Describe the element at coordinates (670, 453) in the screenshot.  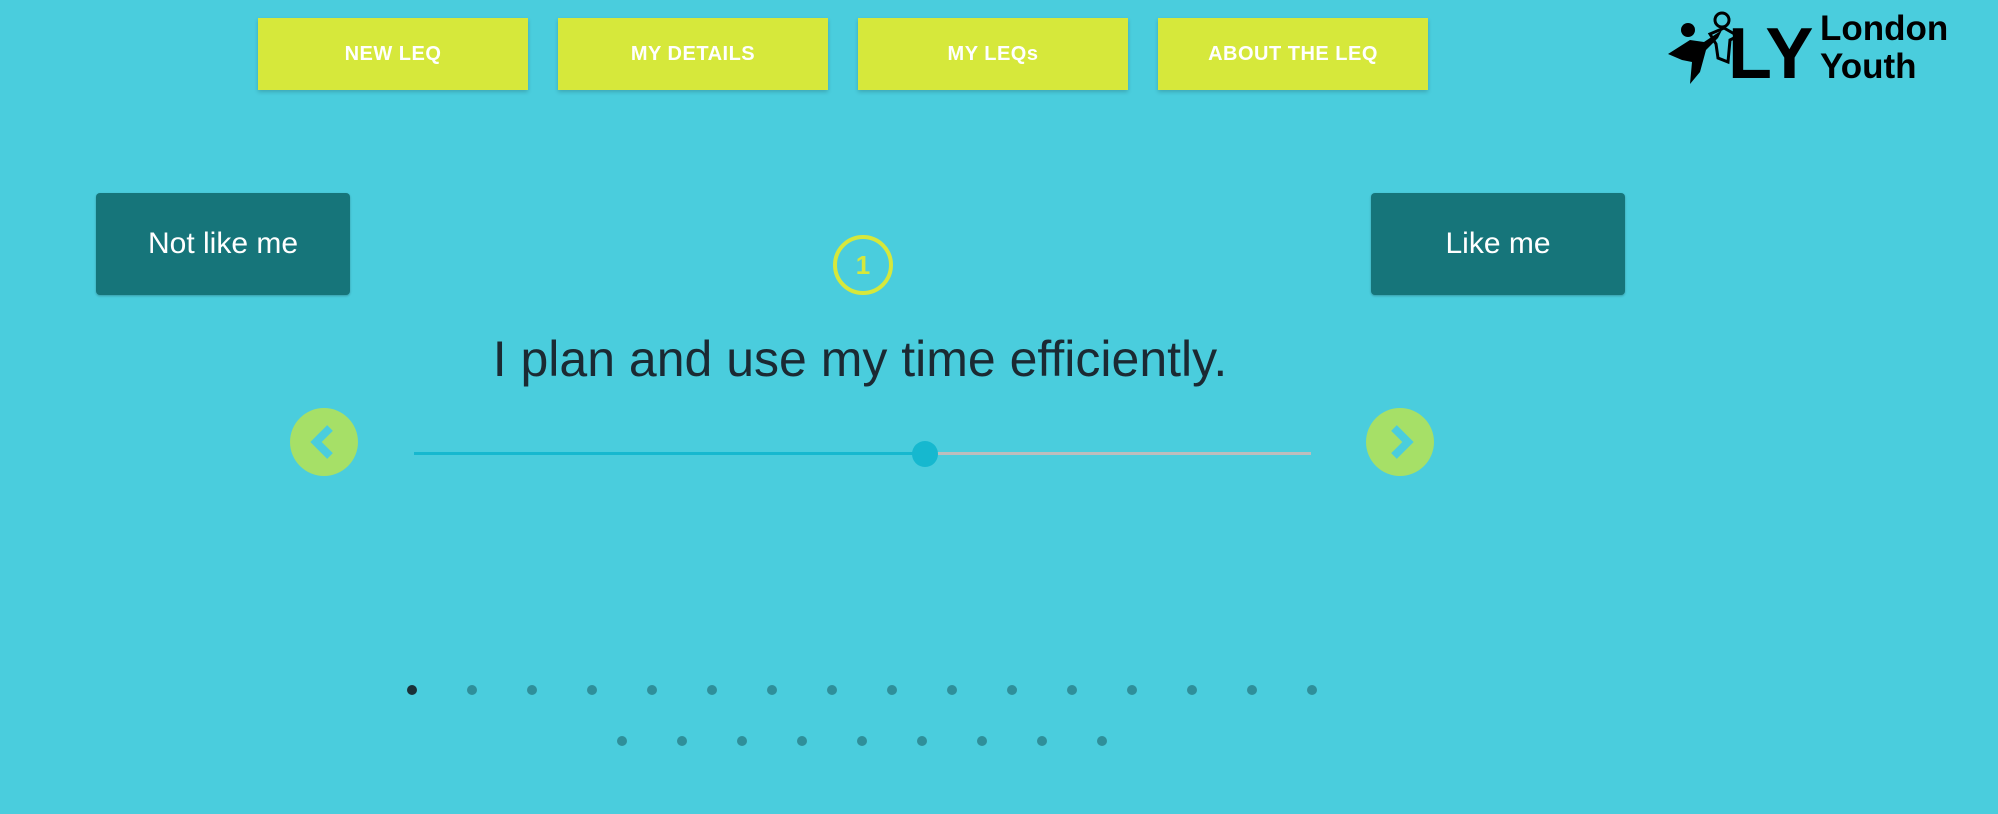
I see `slider-track-filled` at that location.